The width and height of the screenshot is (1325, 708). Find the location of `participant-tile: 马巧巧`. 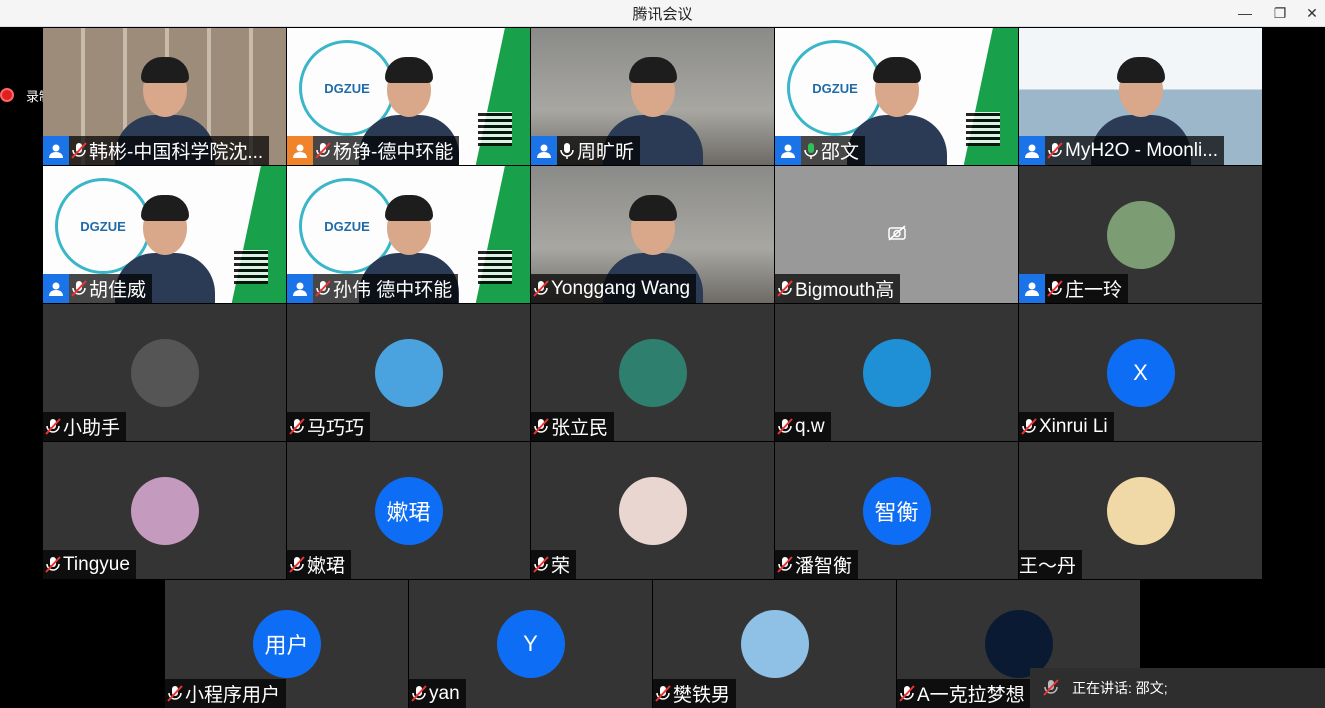

participant-tile: 马巧巧 is located at coordinates (408, 372).